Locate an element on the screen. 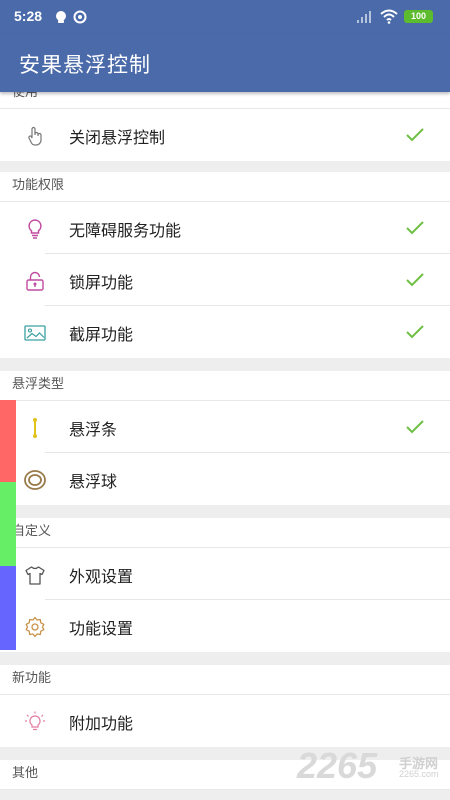 This screenshot has height=800, width=450. row-close-float-control: 关闭悬浮控制 is located at coordinates (225, 135).